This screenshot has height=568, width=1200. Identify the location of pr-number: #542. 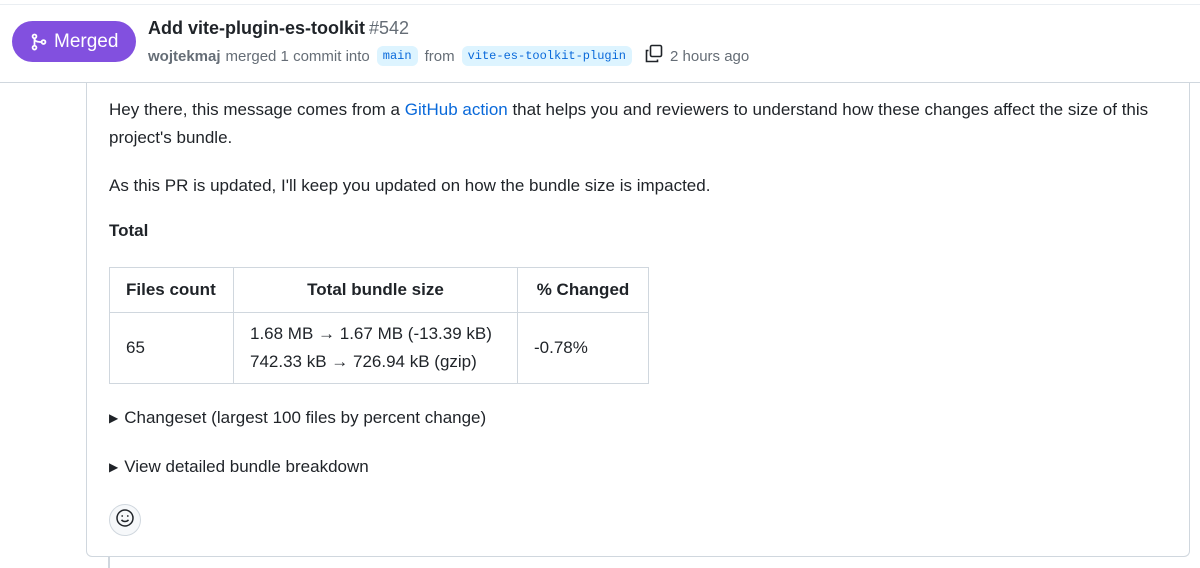
(389, 28).